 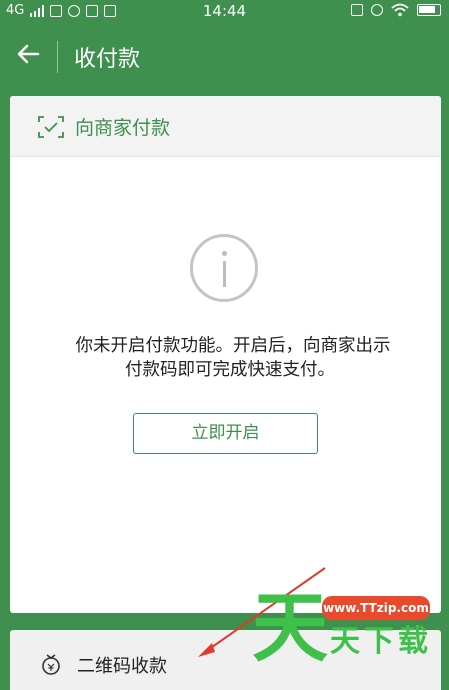 What do you see at coordinates (376, 608) in the screenshot?
I see `watermark-url: www.TTzip.com` at bounding box center [376, 608].